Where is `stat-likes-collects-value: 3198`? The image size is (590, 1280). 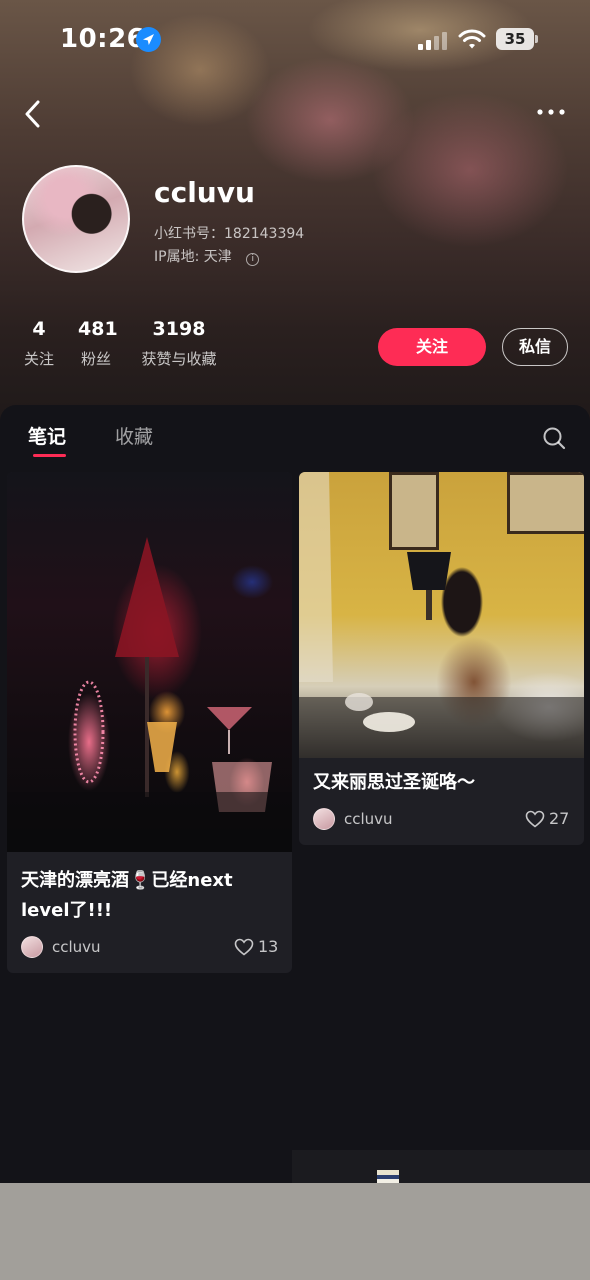 stat-likes-collects-value: 3198 is located at coordinates (179, 329).